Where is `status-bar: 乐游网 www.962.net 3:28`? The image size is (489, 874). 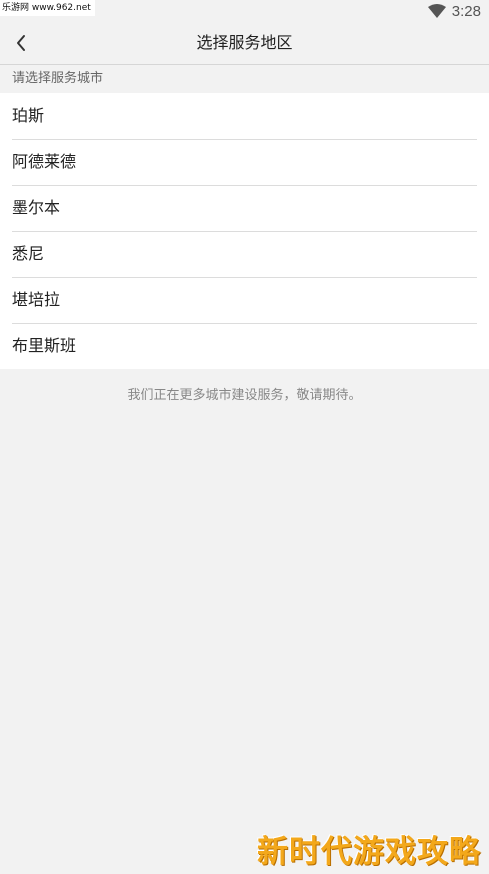
status-bar: 乐游网 www.962.net 3:28 is located at coordinates (244, 11).